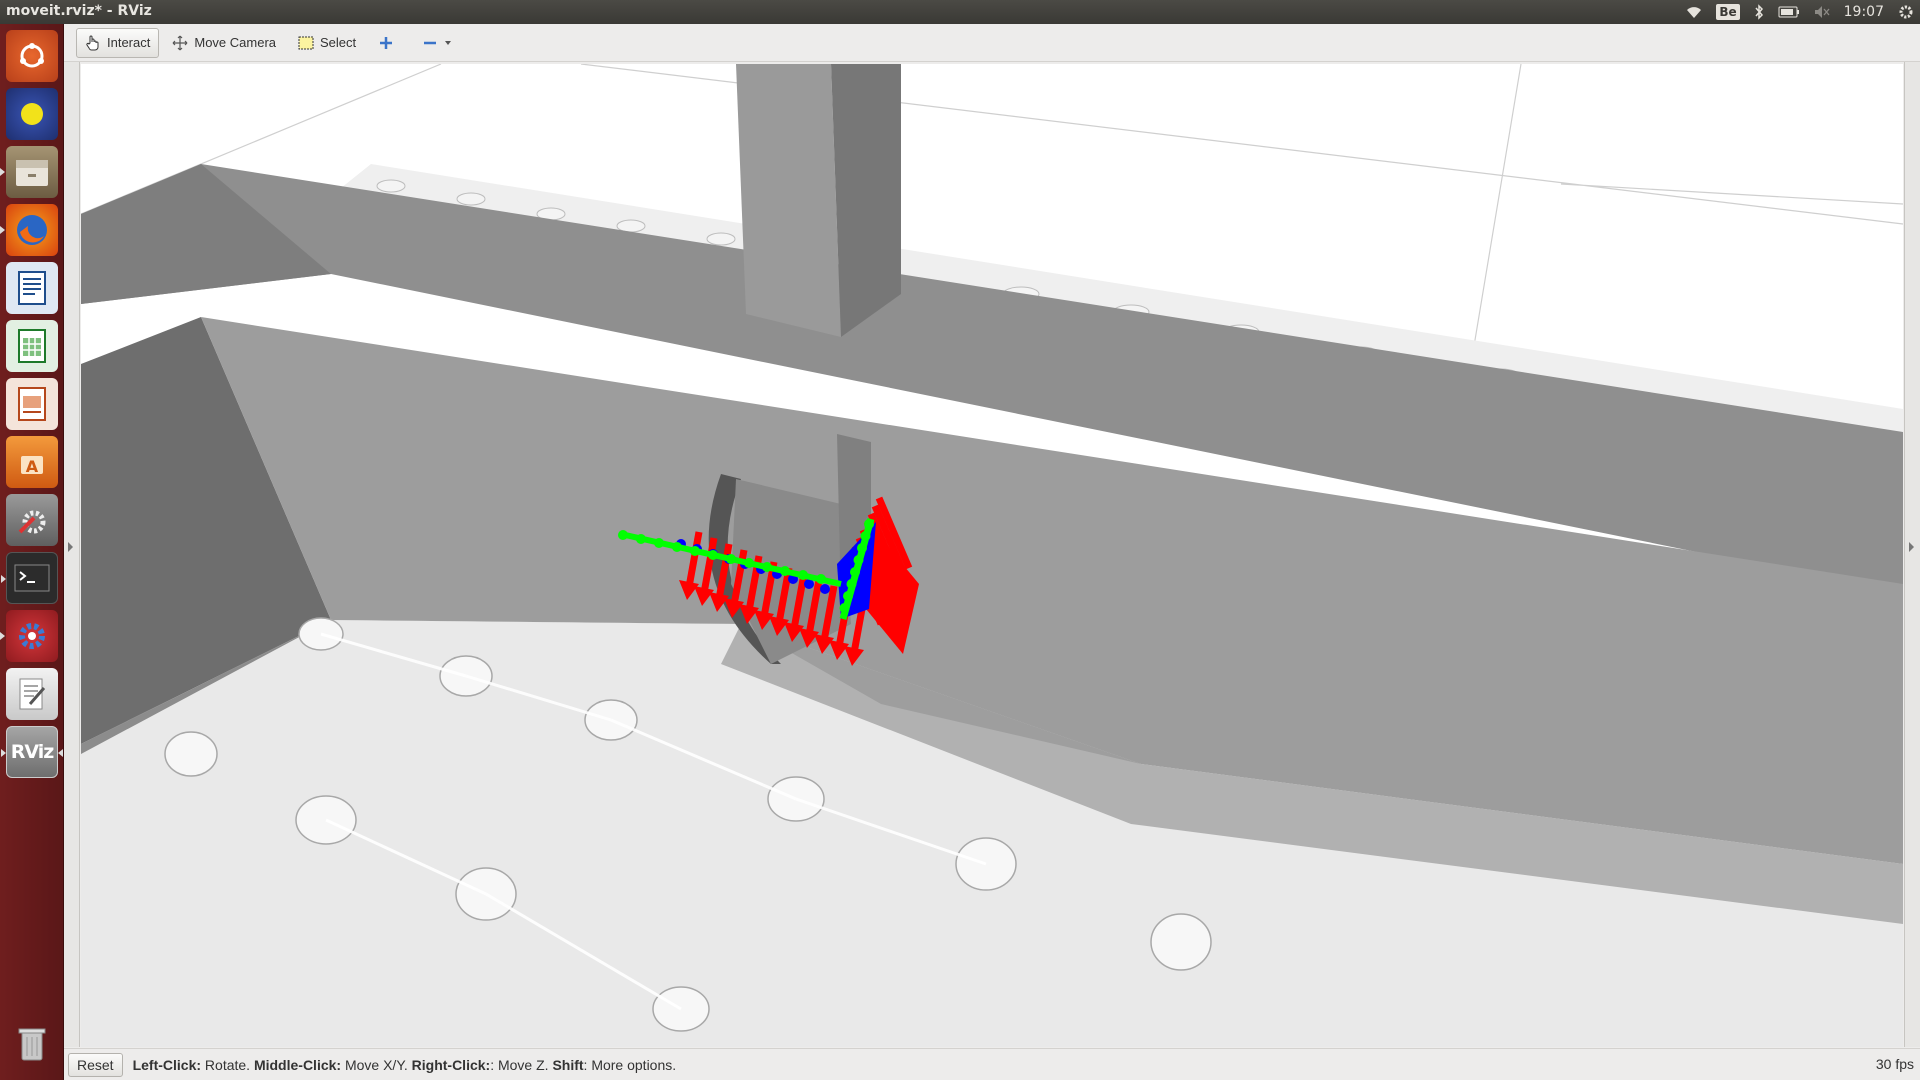 This screenshot has width=1920, height=1080. Describe the element at coordinates (448, 43) in the screenshot. I see `dropdown-arrow-icon` at that location.